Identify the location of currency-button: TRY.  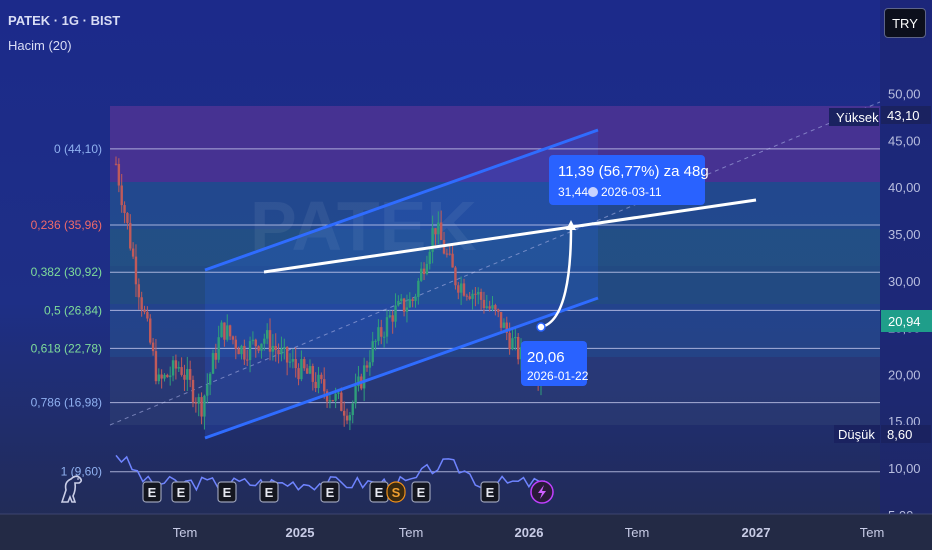
(905, 23).